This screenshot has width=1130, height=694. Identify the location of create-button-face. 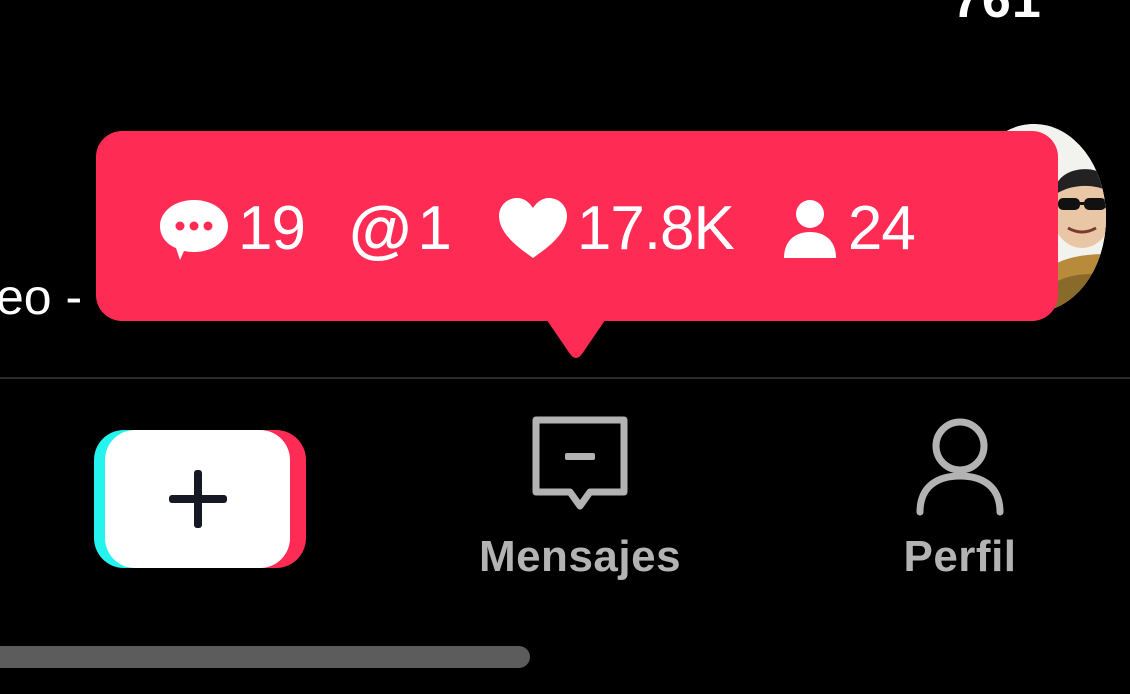
(197, 499).